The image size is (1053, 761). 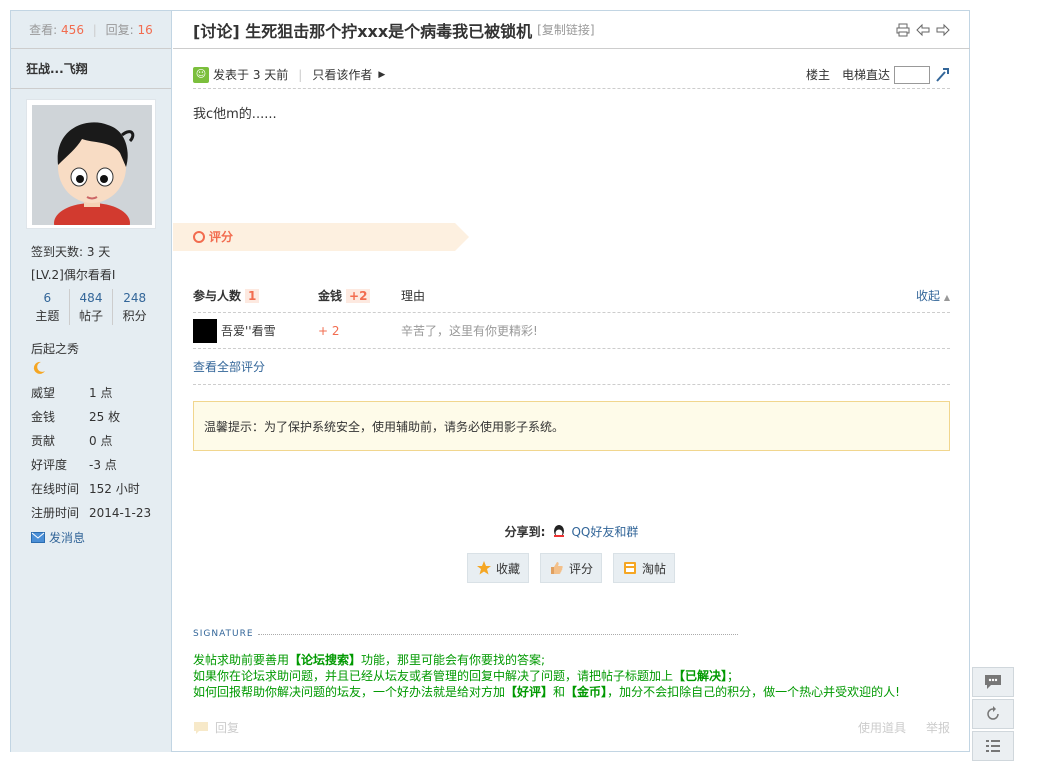 I want to click on checkin-days: 签到天数: 3 天, so click(x=71, y=252).